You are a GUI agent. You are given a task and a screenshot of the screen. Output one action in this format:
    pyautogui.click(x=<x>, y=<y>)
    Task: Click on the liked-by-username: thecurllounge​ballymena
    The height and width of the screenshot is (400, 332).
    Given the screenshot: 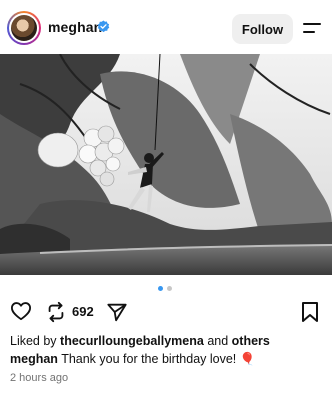 What is the action you would take?
    pyautogui.click(x=132, y=341)
    